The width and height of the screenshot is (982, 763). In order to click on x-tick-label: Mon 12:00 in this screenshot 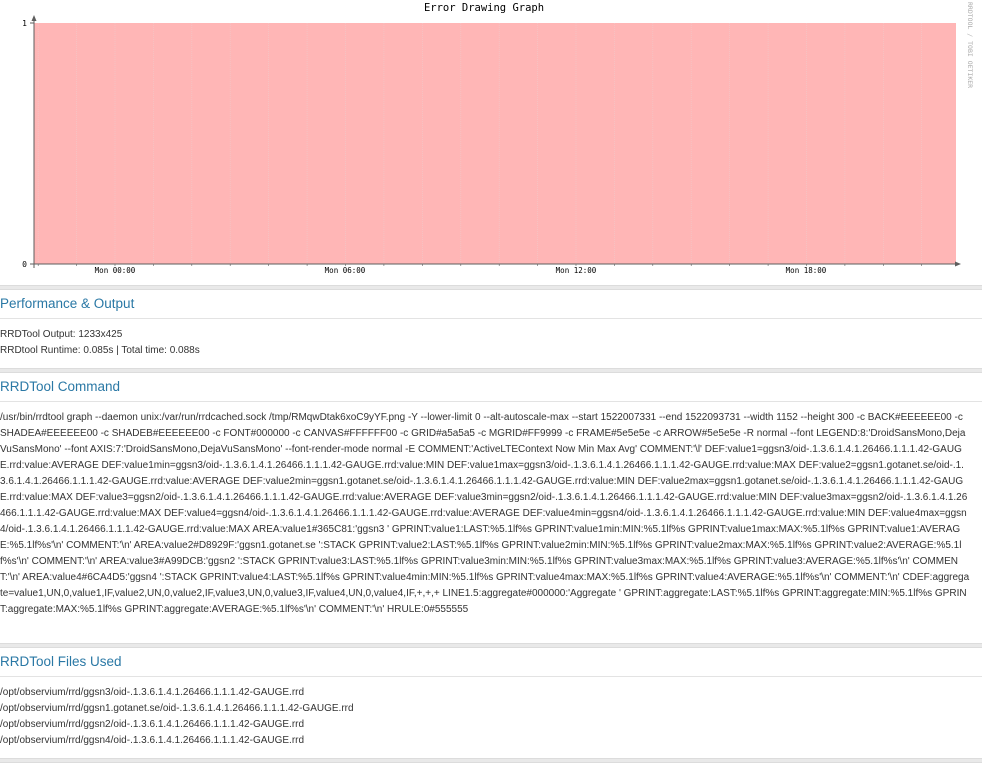, I will do `click(576, 270)`.